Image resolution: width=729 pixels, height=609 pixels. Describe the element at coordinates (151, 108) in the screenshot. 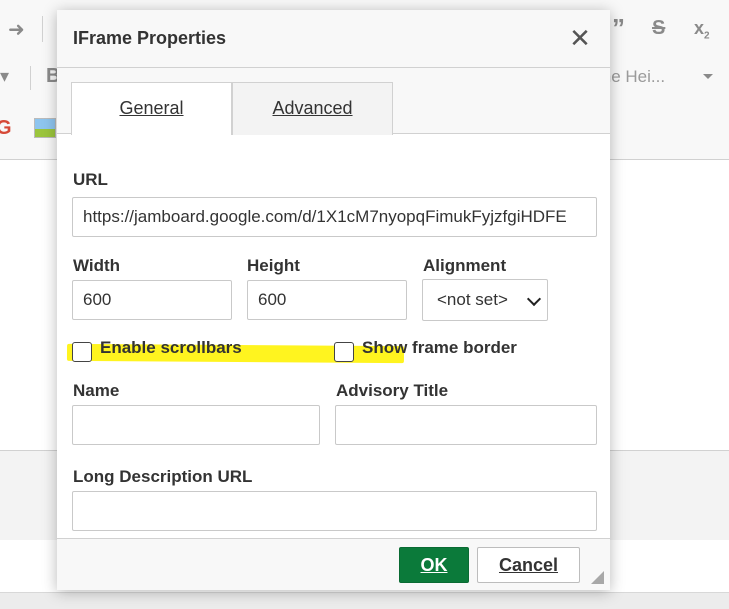

I see `tab-general: General` at that location.